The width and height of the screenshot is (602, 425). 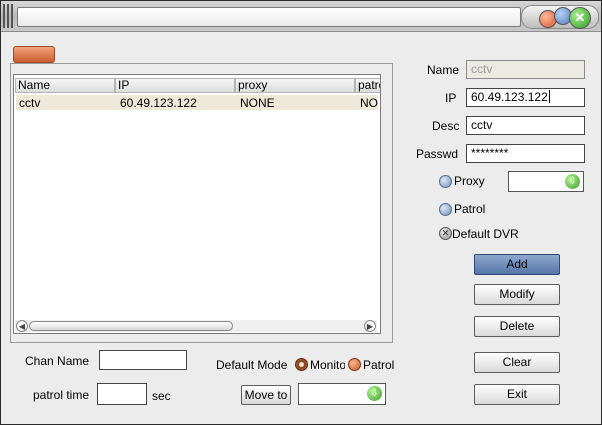 What do you see at coordinates (469, 181) in the screenshot?
I see `proxy-label: Proxy` at bounding box center [469, 181].